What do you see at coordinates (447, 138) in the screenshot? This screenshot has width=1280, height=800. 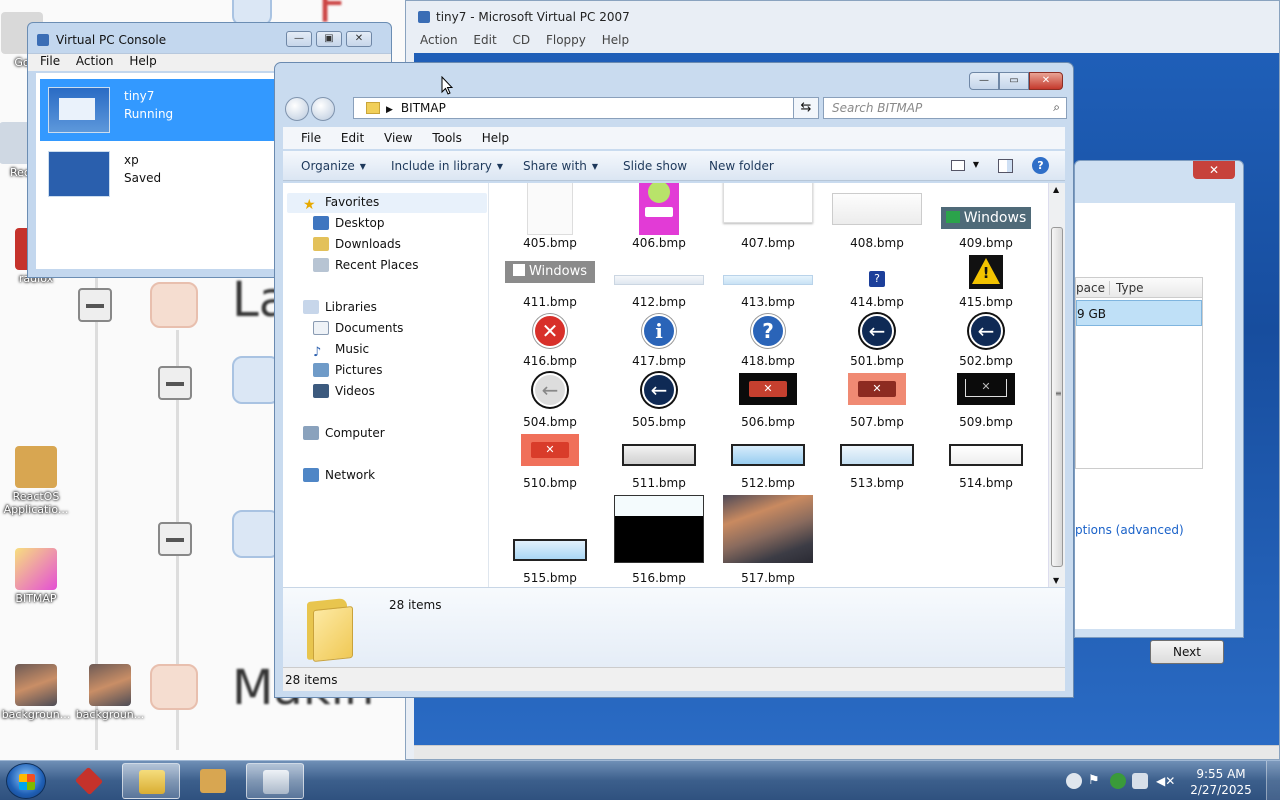 I see `menu-tools: Tools` at bounding box center [447, 138].